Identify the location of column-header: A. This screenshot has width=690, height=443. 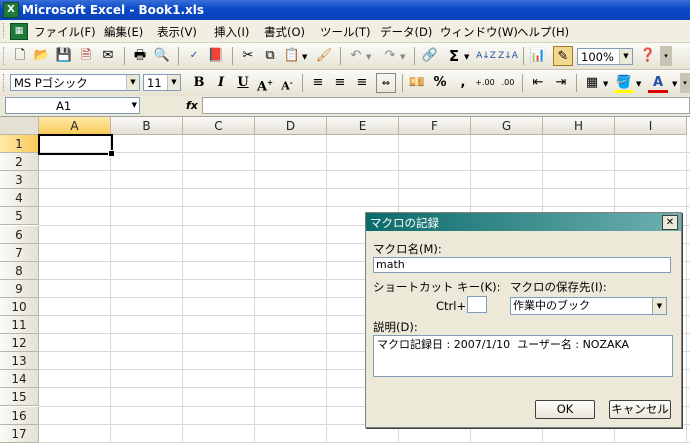
(75, 126).